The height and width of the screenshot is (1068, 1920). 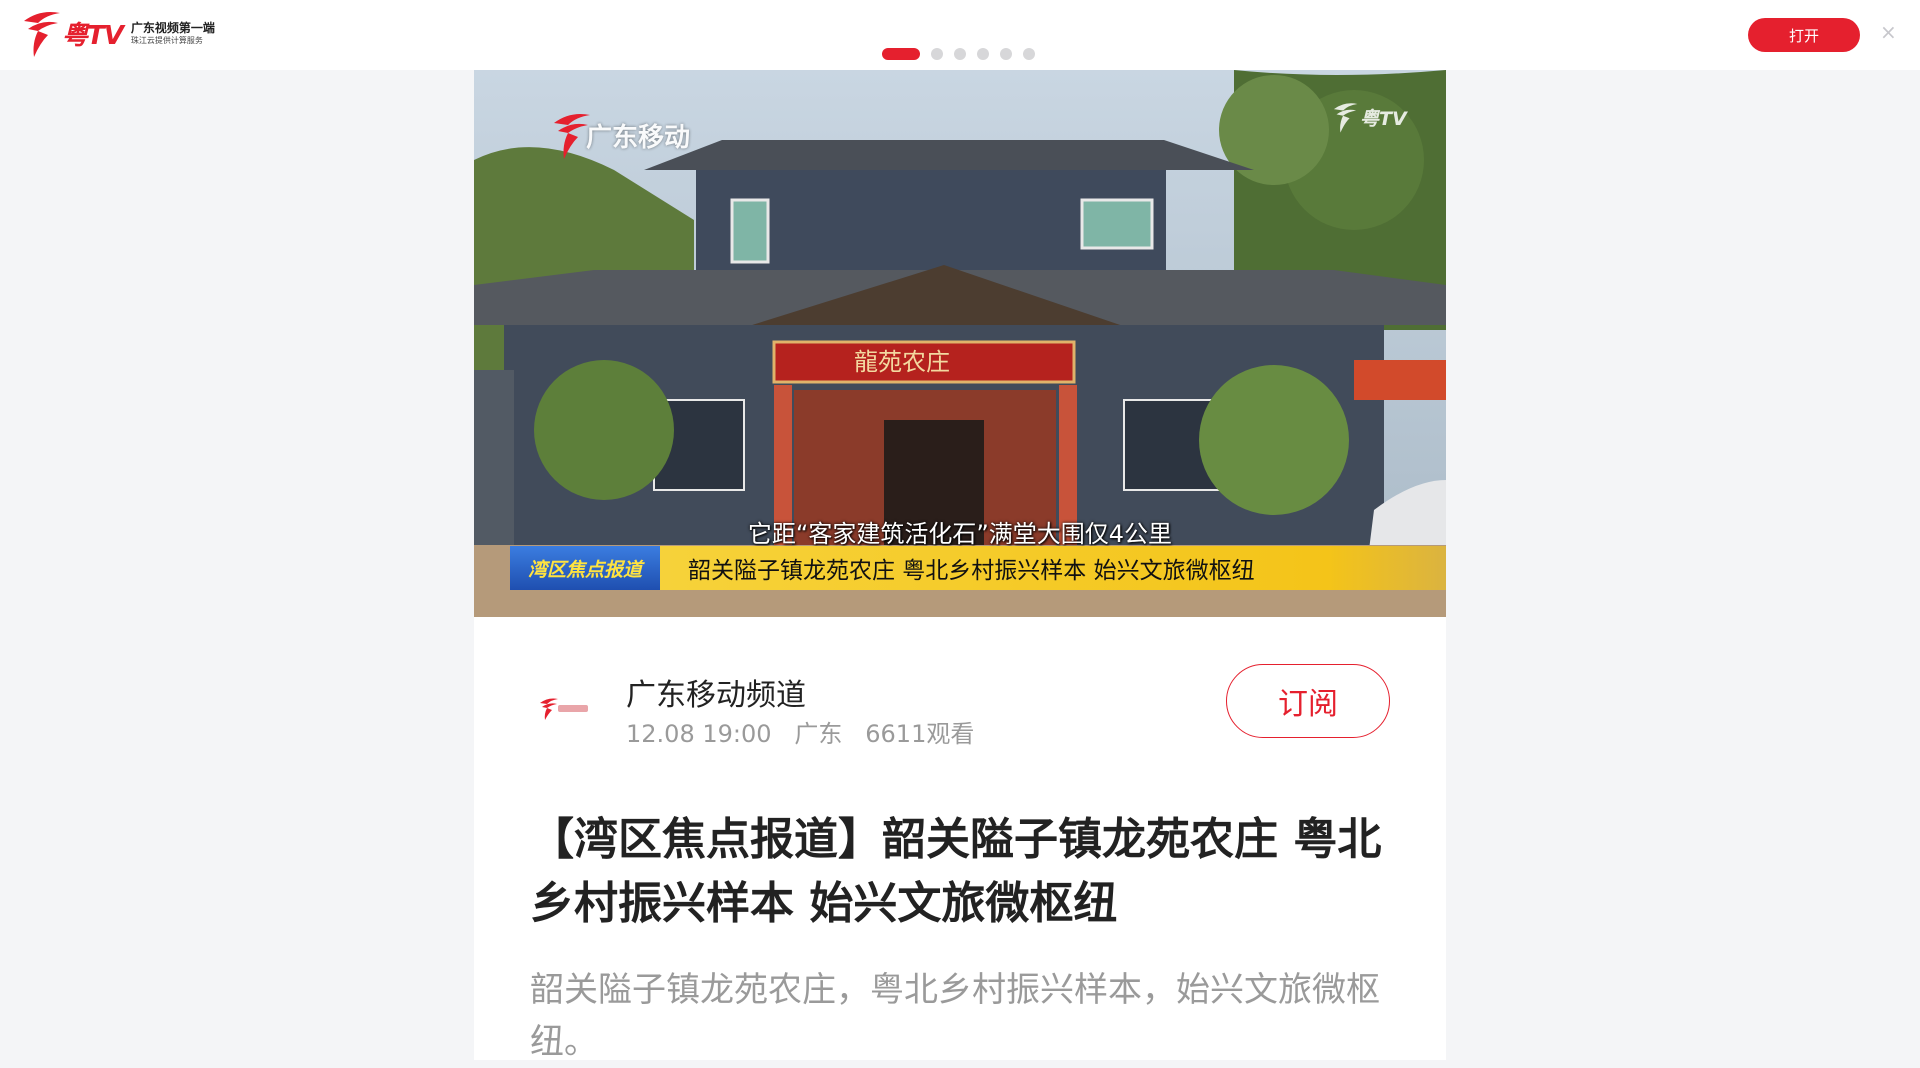 I want to click on open-app-button: 打开, so click(x=1804, y=35).